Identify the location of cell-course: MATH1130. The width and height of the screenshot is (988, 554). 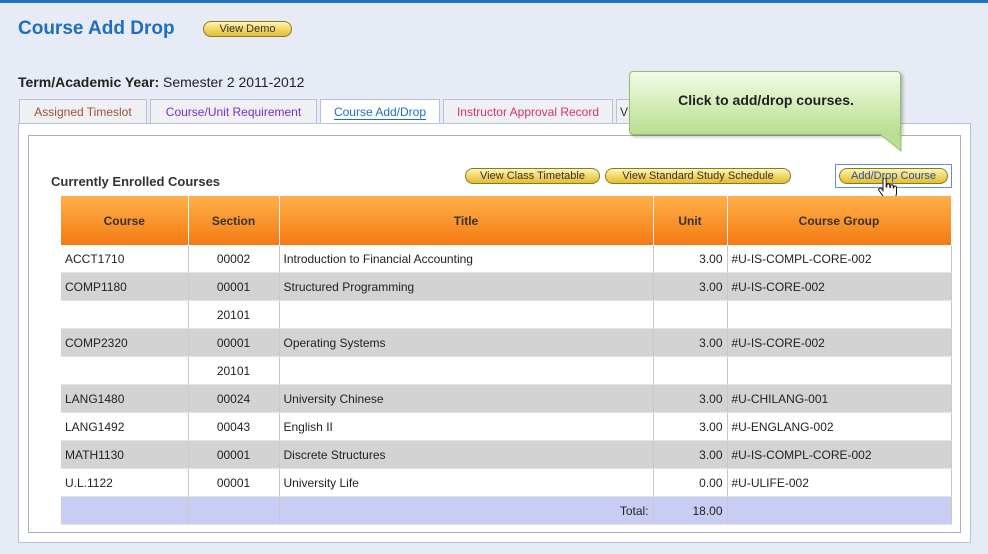
(125, 454).